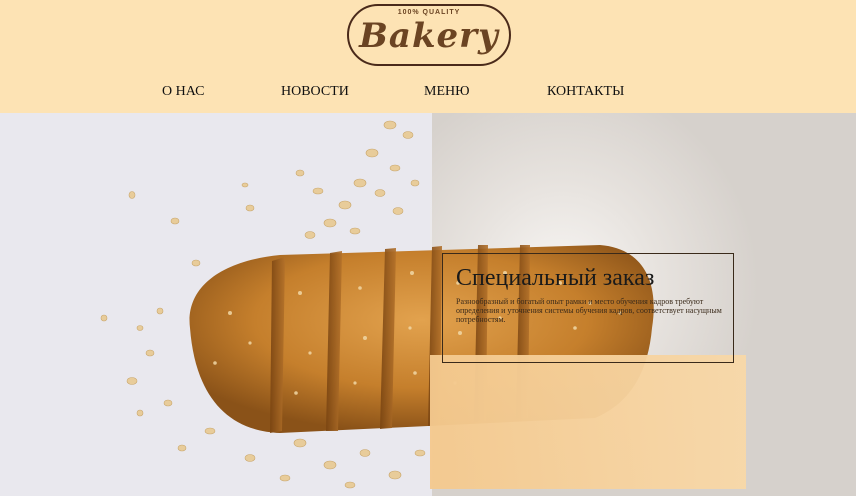 This screenshot has height=496, width=856. Describe the element at coordinates (429, 12) in the screenshot. I see `logo-quality-text: 100% QUALITY` at that location.